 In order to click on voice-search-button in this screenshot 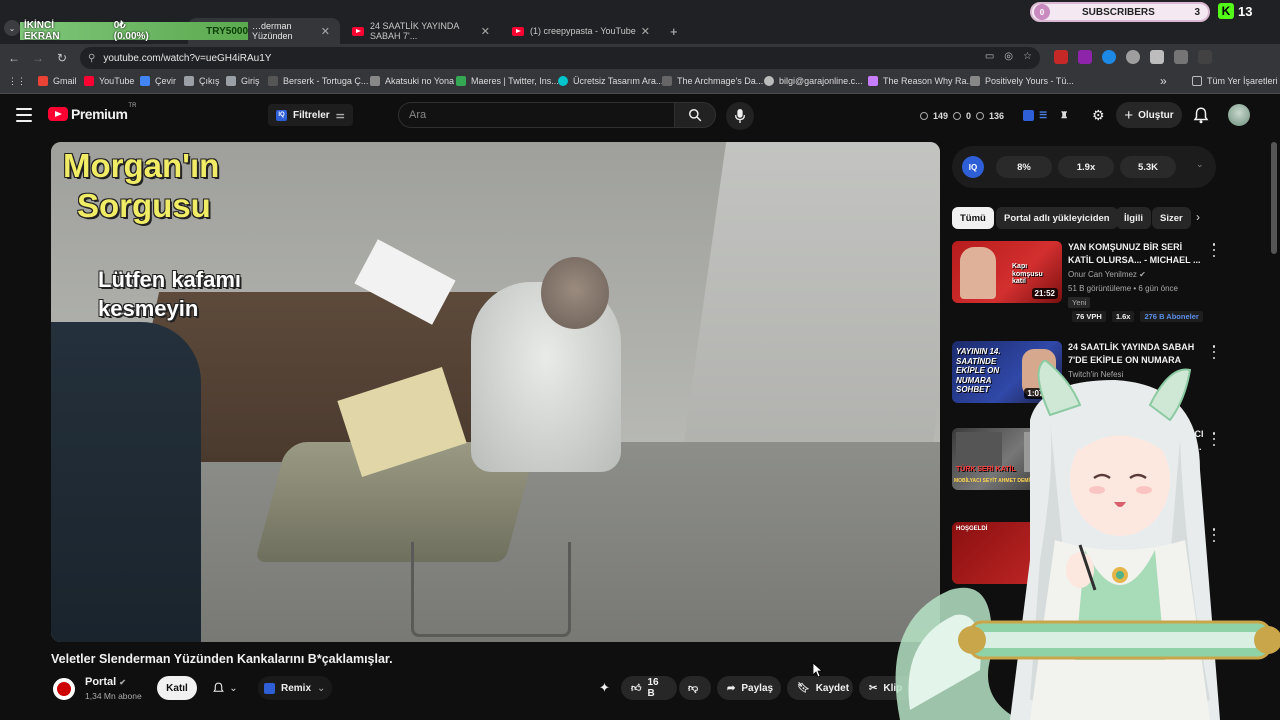, I will do `click(740, 116)`.